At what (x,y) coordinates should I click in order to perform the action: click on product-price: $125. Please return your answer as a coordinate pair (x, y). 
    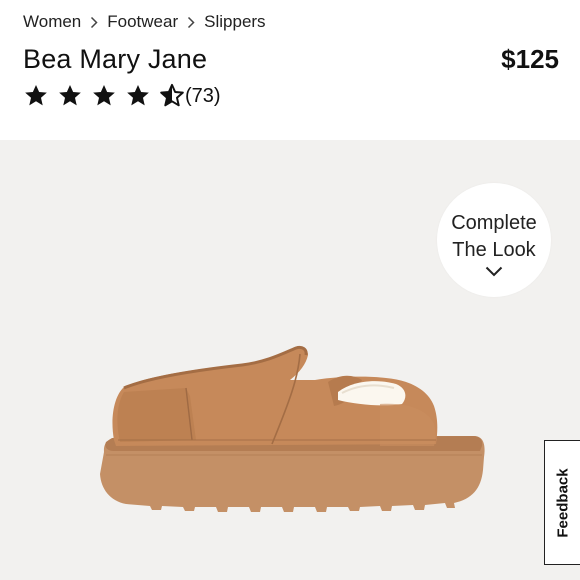
    Looking at the image, I should click on (530, 59).